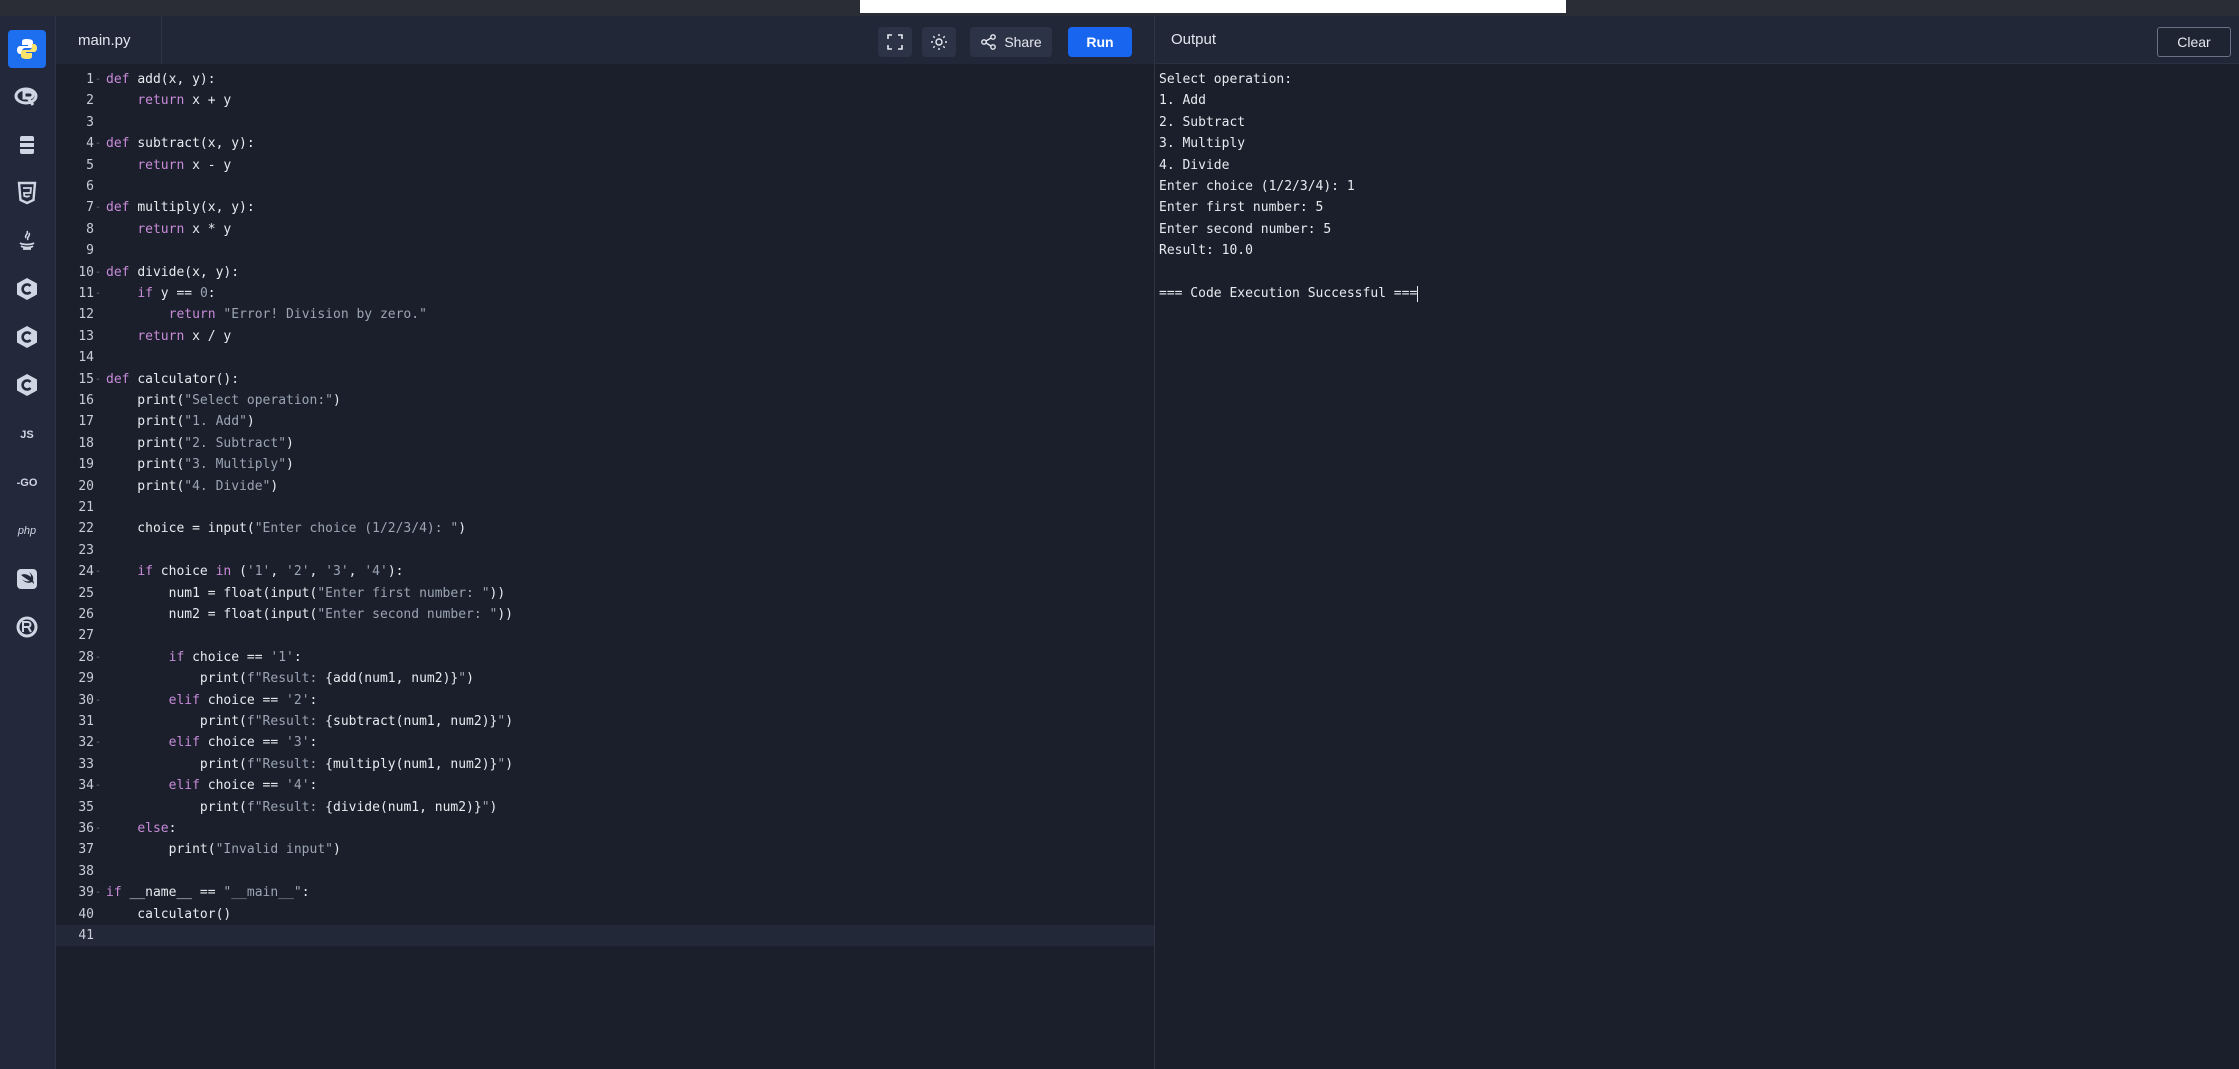 The width and height of the screenshot is (2239, 1069). I want to click on code-line: 20 print("4. Divide"), so click(605, 486).